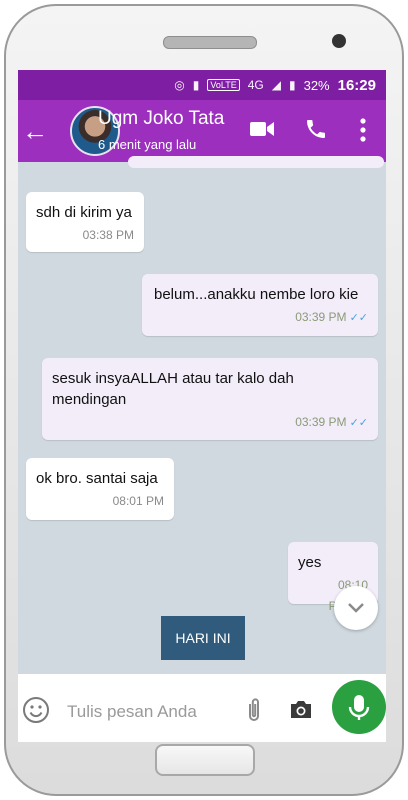  I want to click on volte-badge: VoLTE, so click(223, 85).